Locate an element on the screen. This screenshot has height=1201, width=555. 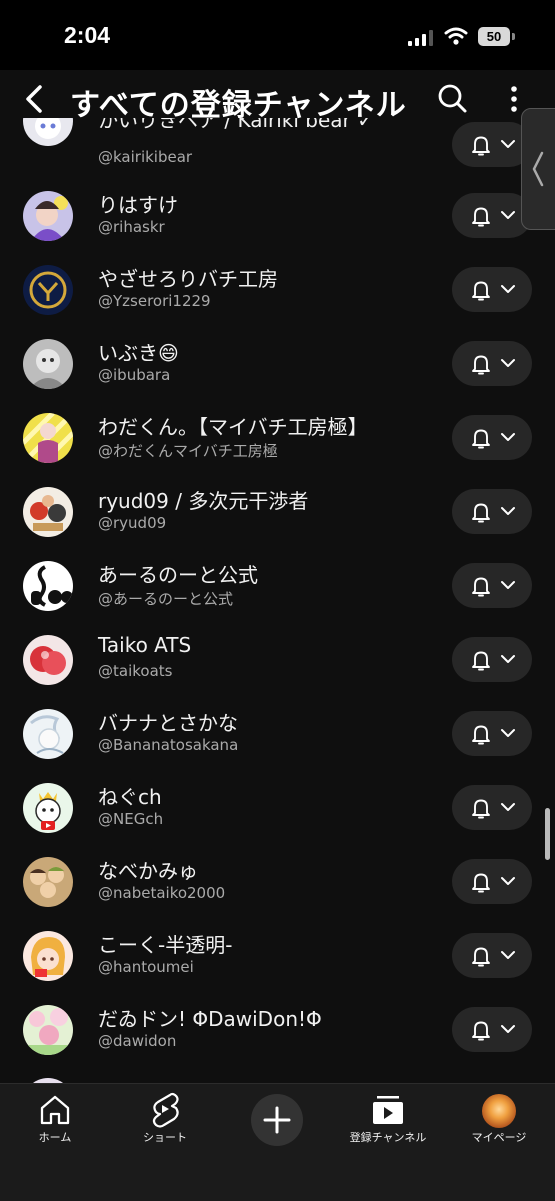
channel-row: こーく-半透明- @hantoumei is located at coordinates (277, 968).